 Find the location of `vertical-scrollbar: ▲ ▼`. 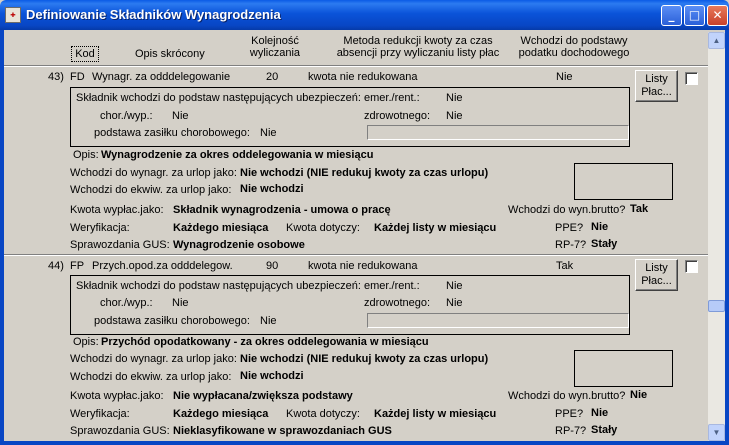

vertical-scrollbar: ▲ ▼ is located at coordinates (716, 236).